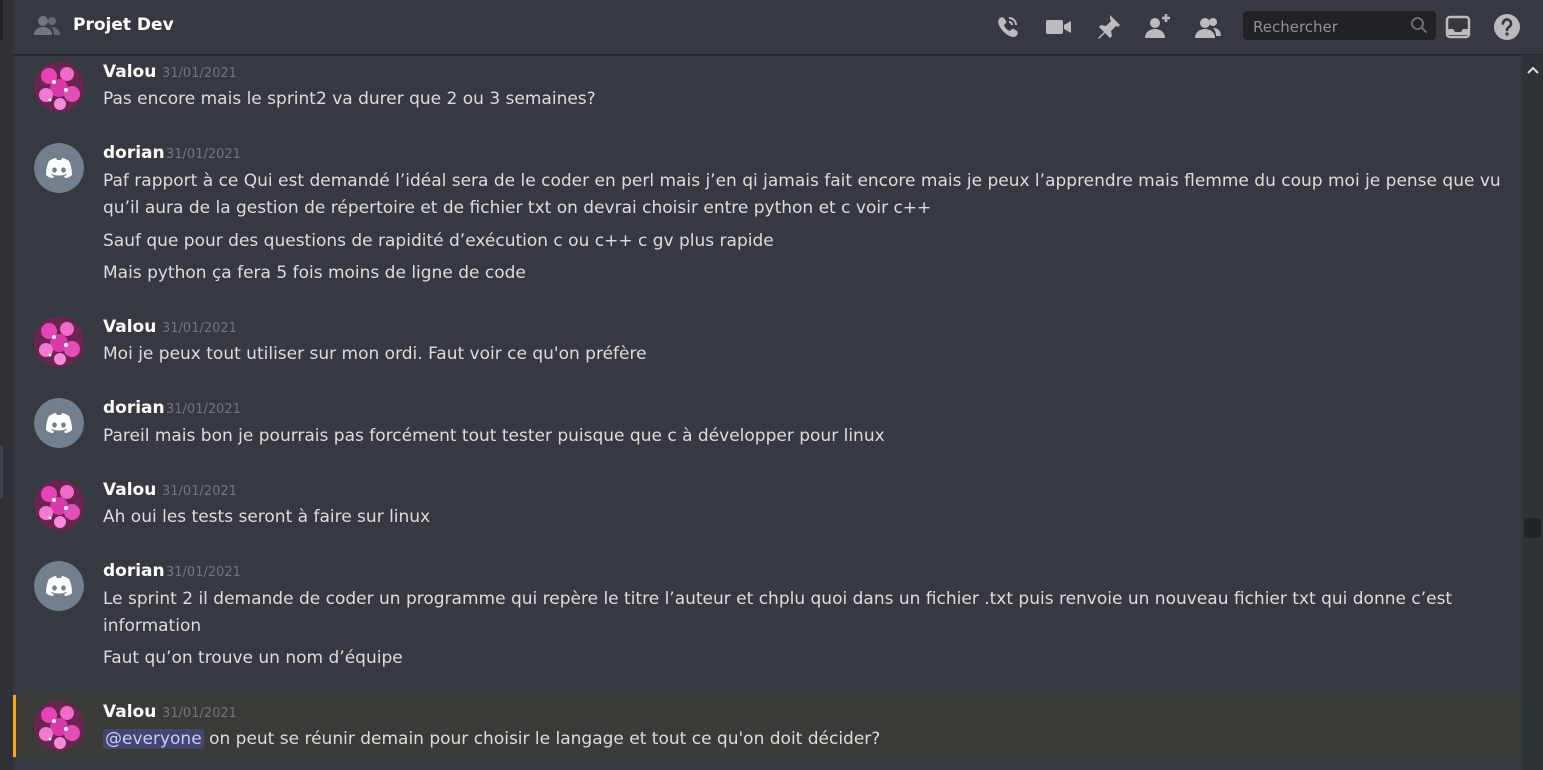 This screenshot has height=770, width=1543. Describe the element at coordinates (1328, 26) in the screenshot. I see `search-input` at that location.